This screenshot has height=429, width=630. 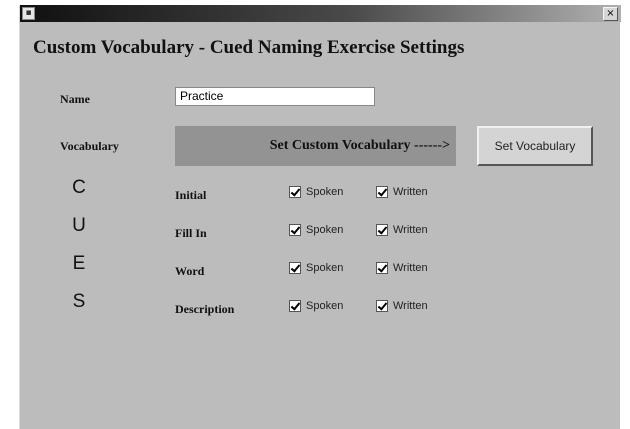 What do you see at coordinates (191, 233) in the screenshot?
I see `cue-row-label-fill-in: Fill In` at bounding box center [191, 233].